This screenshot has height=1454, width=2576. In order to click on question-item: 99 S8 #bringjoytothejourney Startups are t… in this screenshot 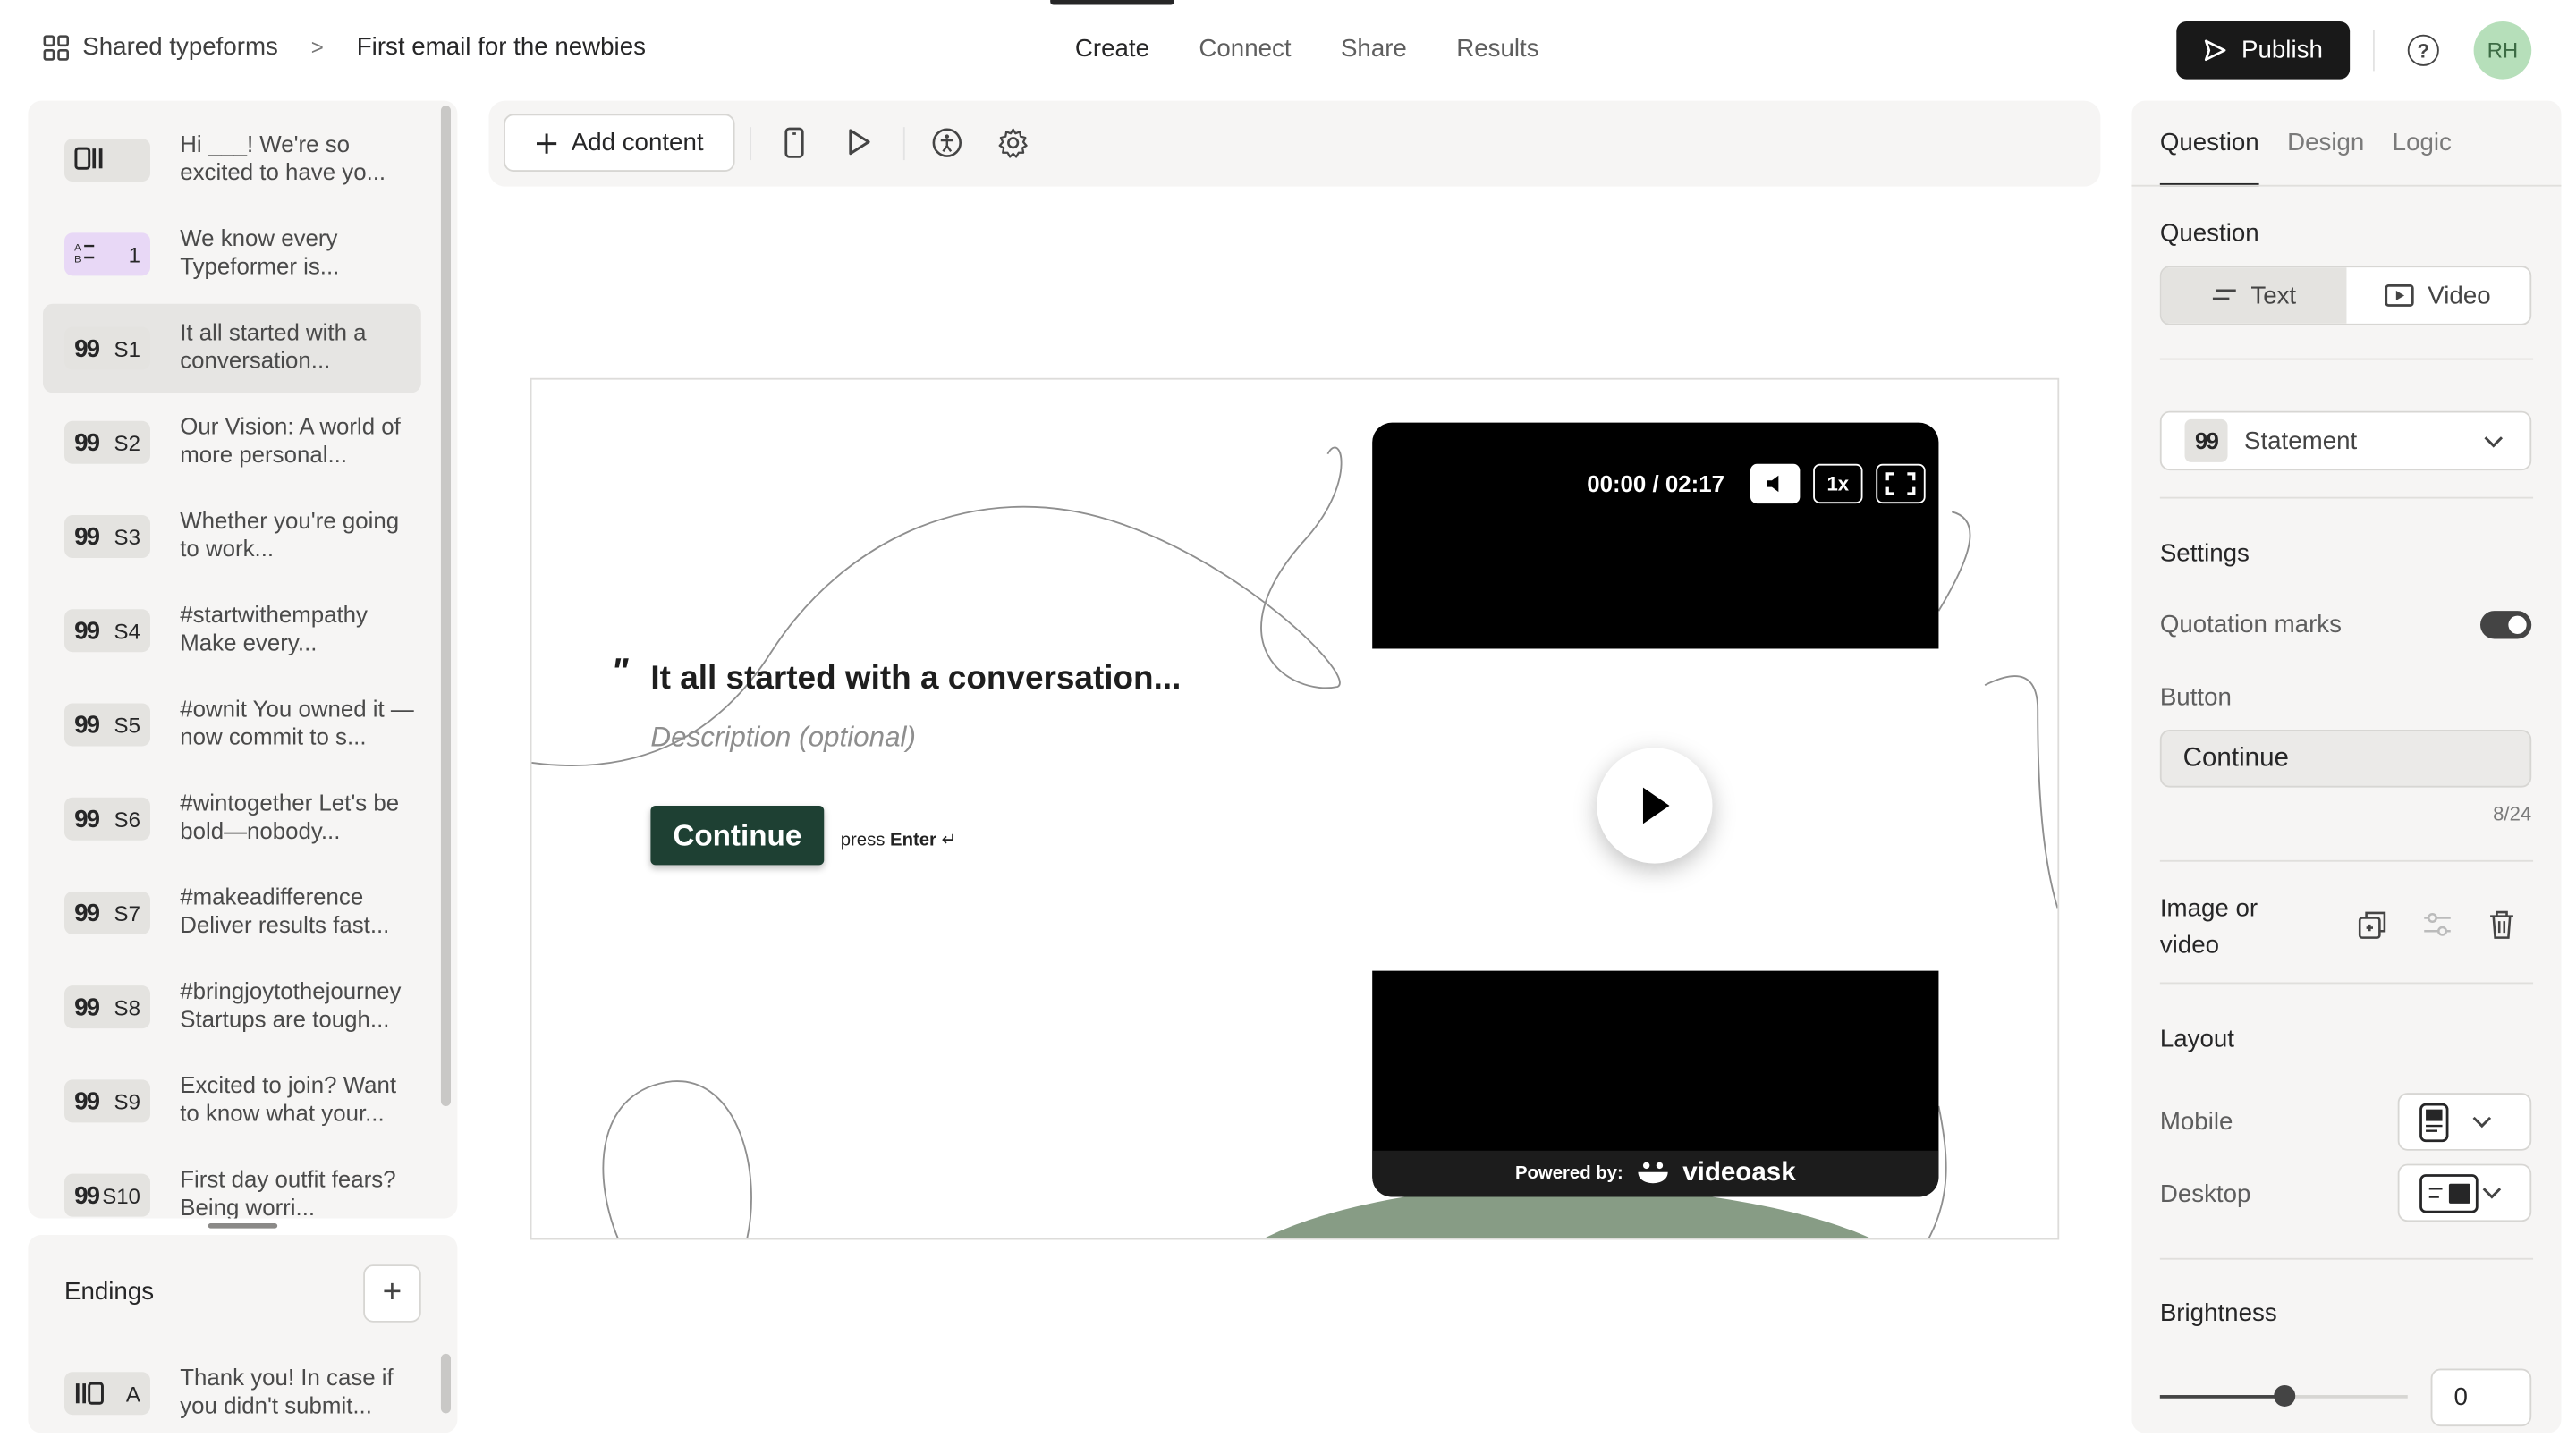, I will do `click(232, 1007)`.